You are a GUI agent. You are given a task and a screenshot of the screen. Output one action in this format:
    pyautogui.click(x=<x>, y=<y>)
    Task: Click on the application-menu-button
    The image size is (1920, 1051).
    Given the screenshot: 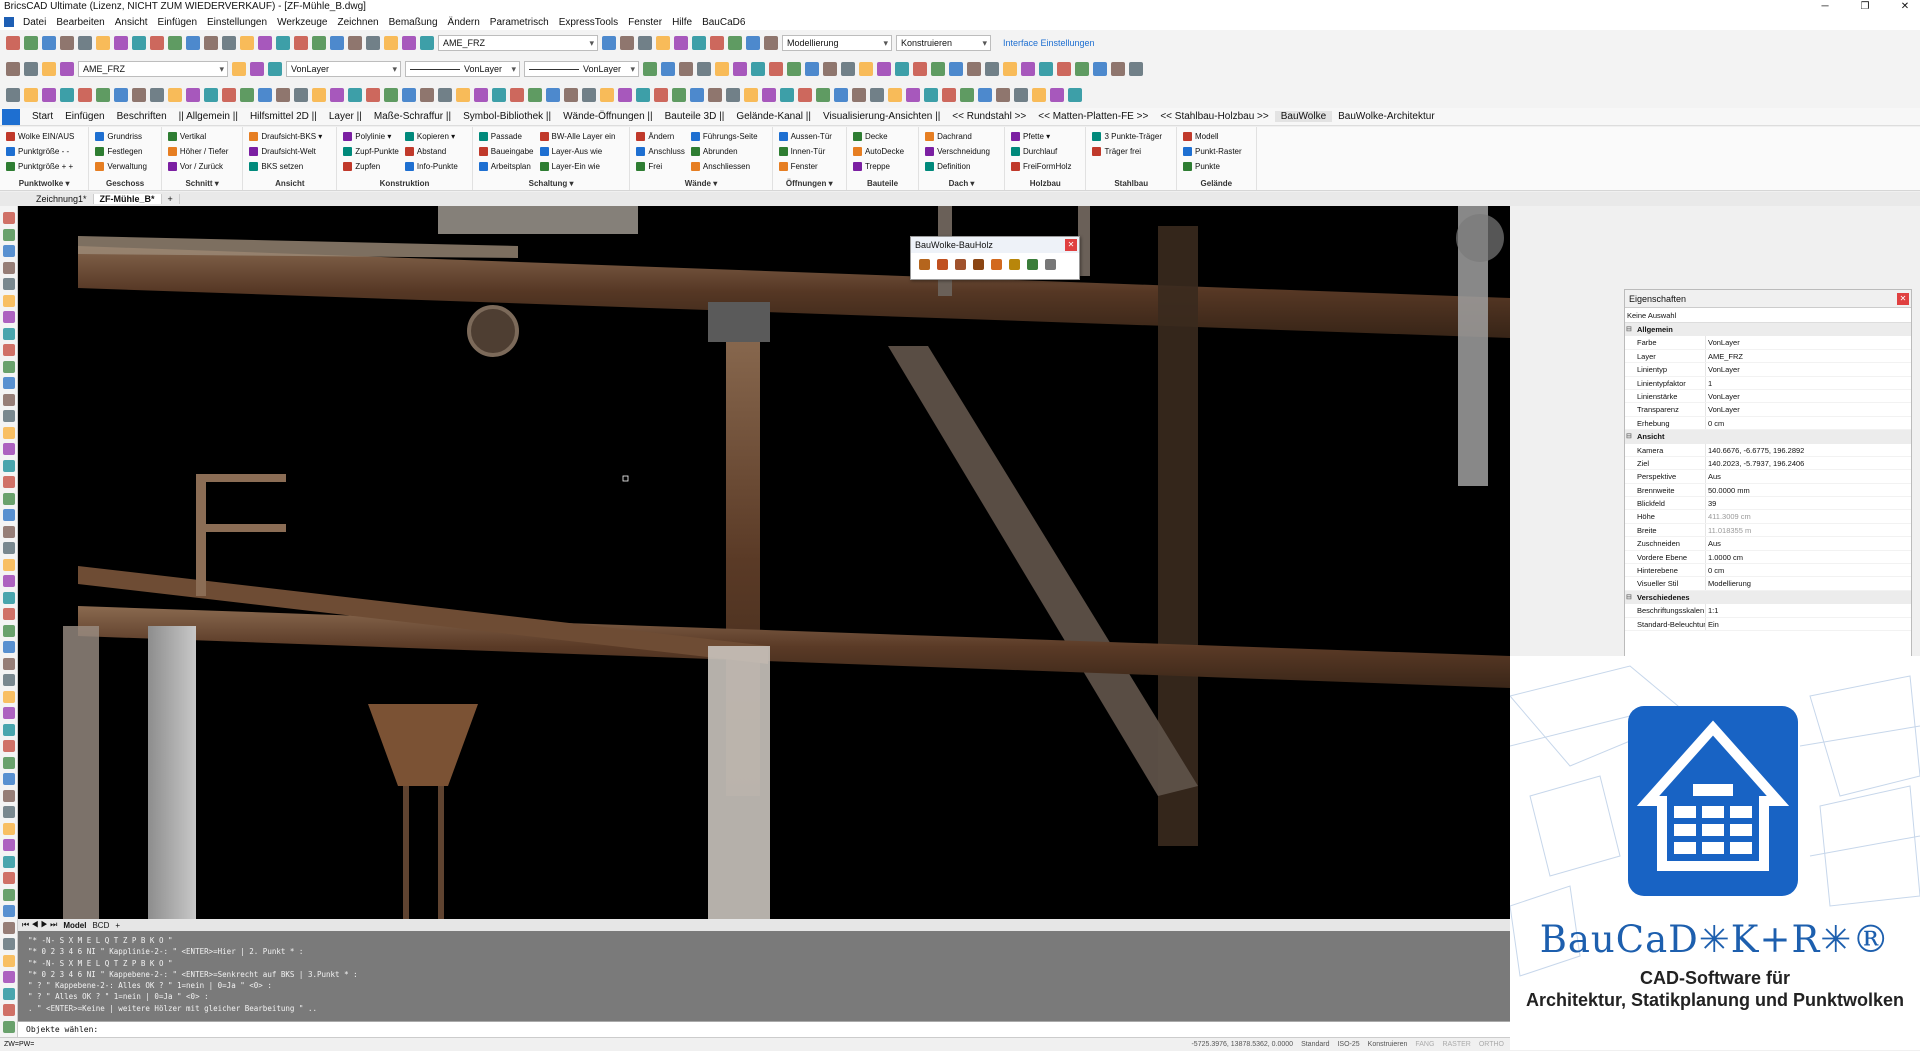 What is the action you would take?
    pyautogui.click(x=11, y=116)
    